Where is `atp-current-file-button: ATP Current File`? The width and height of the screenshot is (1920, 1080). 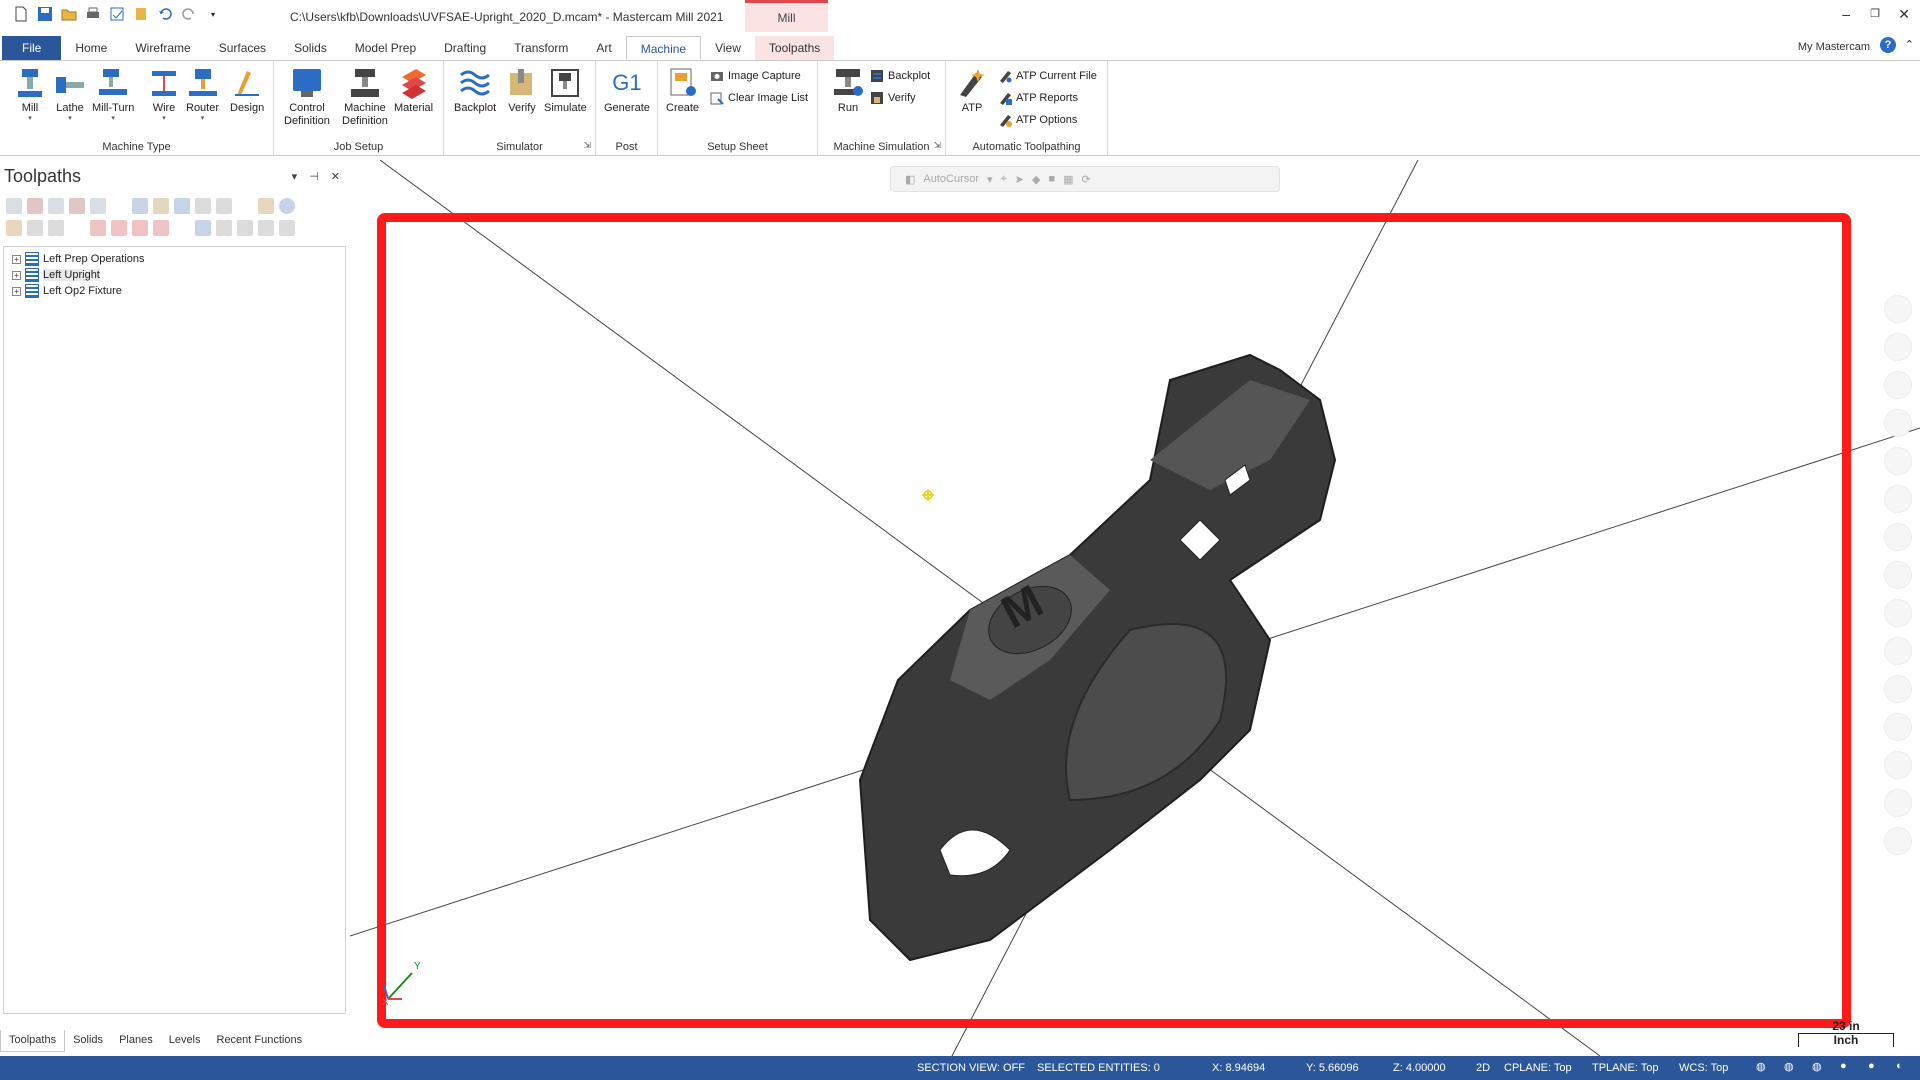 atp-current-file-button: ATP Current File is located at coordinates (1047, 76).